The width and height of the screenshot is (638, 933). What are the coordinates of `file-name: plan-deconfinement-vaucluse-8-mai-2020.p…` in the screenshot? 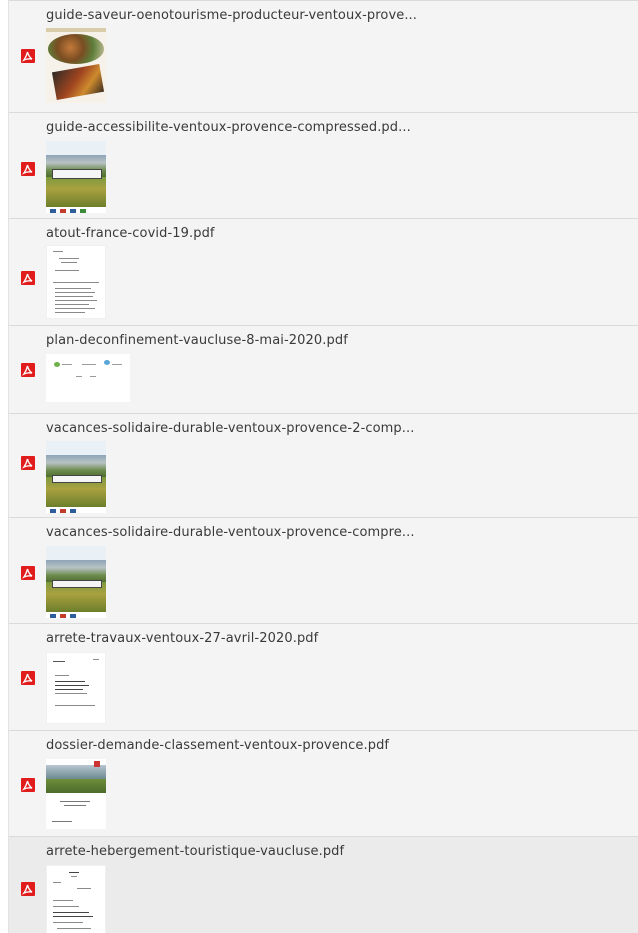 It's located at (197, 341).